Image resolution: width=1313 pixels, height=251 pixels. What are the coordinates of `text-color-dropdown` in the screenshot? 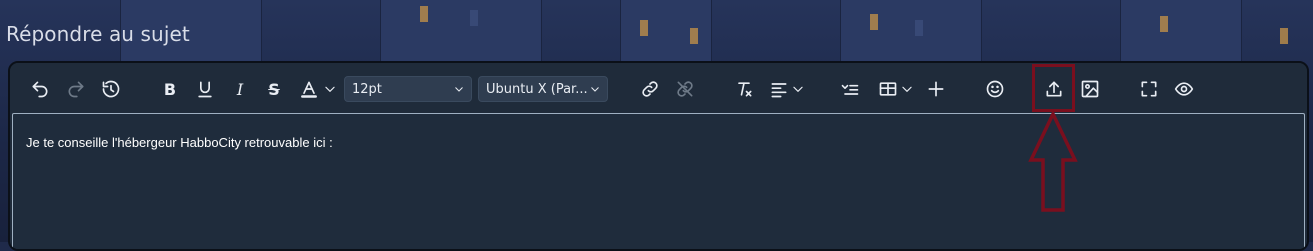 It's located at (330, 89).